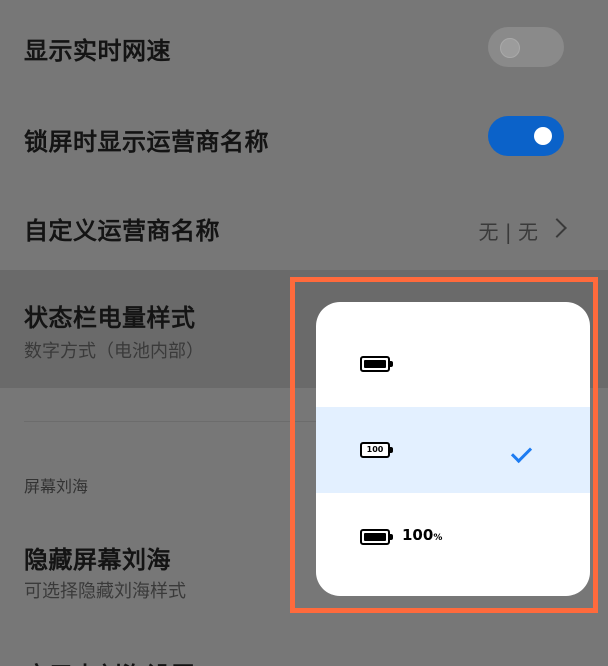  I want to click on realtime-speed-toggle, so click(526, 47).